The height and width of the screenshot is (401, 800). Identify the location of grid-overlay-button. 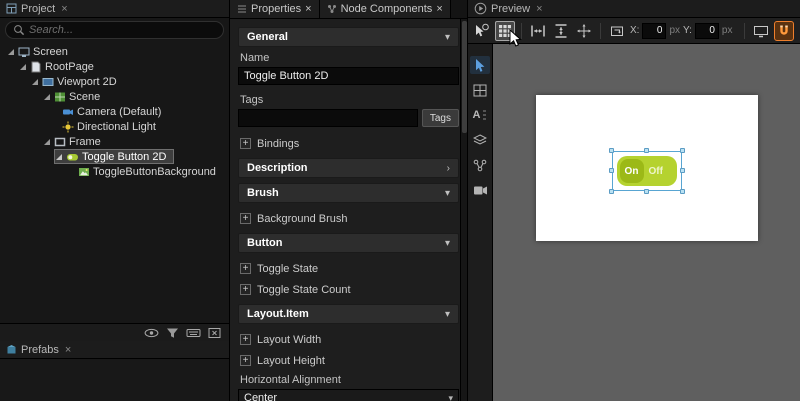
(505, 30).